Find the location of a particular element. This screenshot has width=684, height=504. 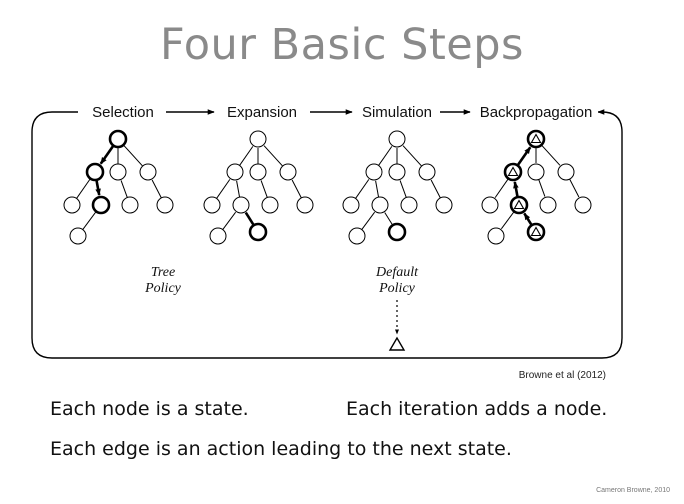

tree-policy-label-line1: Tree is located at coordinates (163, 272).